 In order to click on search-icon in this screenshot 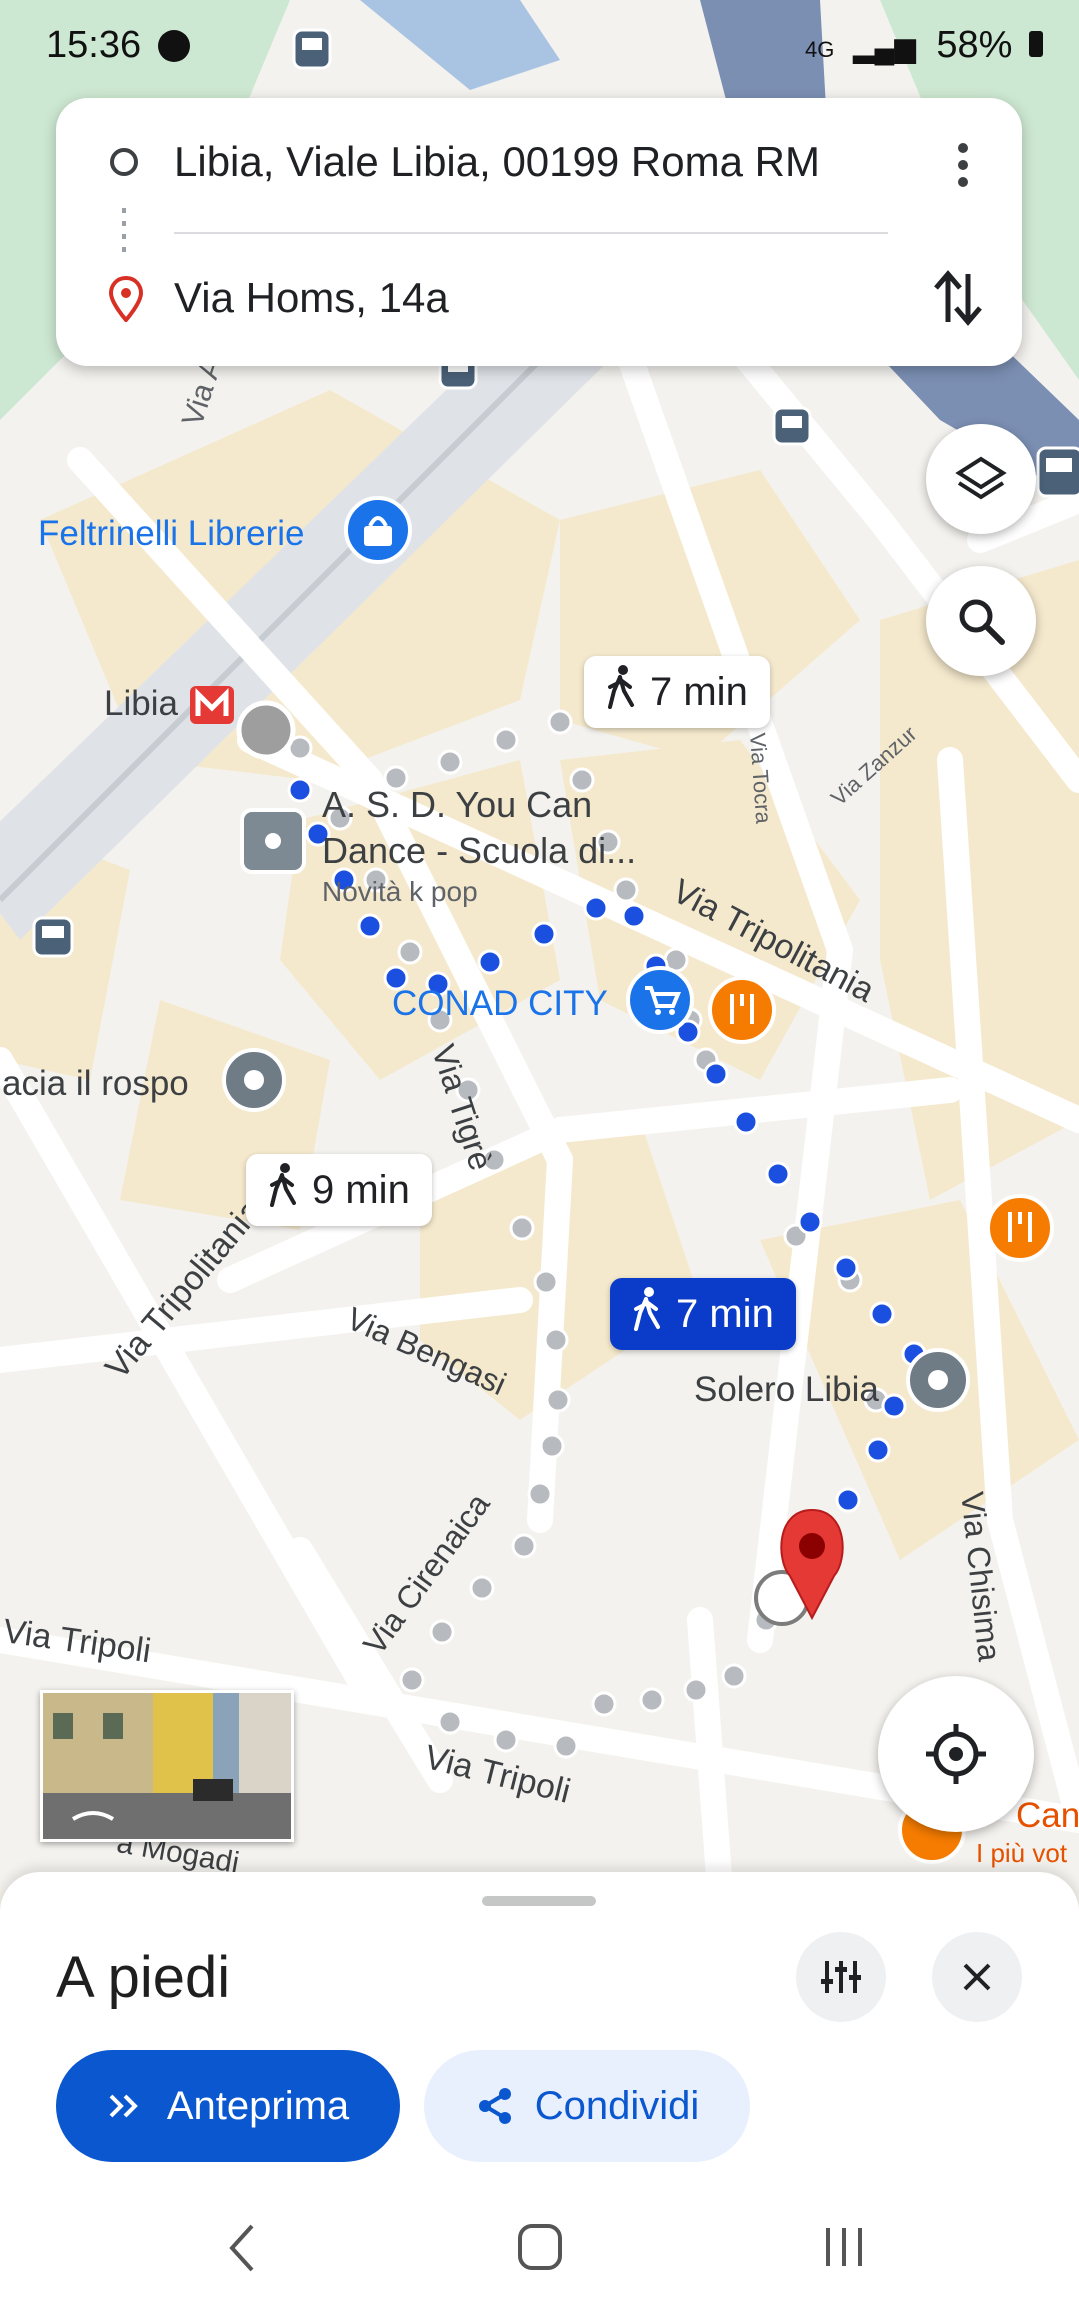, I will do `click(982, 622)`.